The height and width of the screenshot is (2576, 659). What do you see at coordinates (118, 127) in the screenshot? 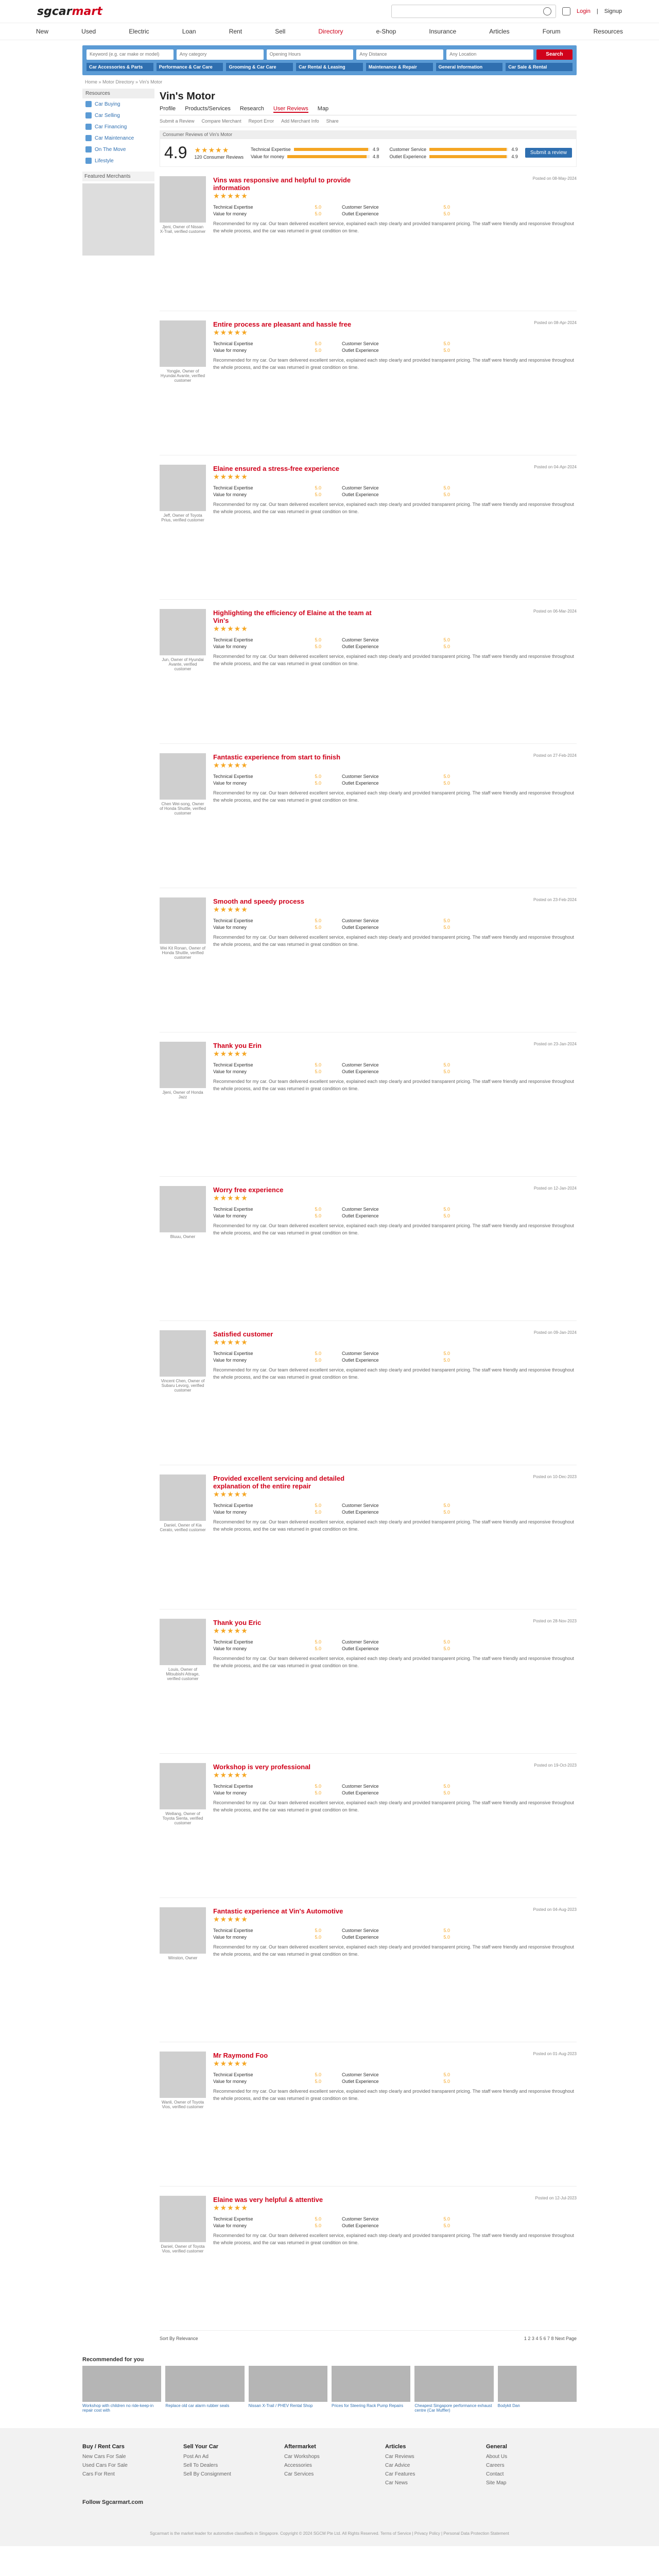
I see `sidebar-item: Car Financing` at bounding box center [118, 127].